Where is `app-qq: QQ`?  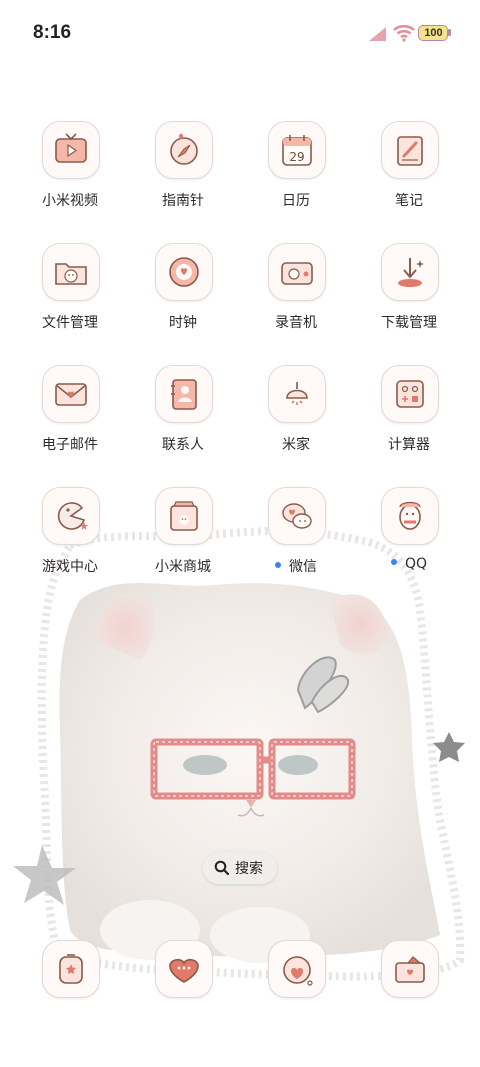
app-qq: QQ is located at coordinates (409, 542).